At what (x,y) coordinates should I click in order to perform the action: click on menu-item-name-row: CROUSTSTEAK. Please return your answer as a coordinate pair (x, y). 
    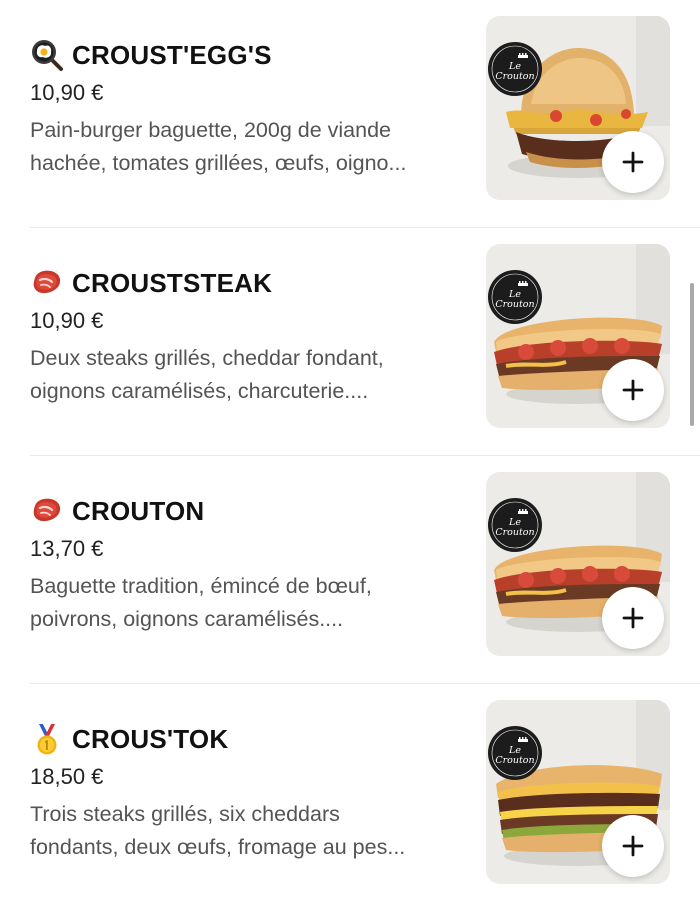
    Looking at the image, I should click on (252, 283).